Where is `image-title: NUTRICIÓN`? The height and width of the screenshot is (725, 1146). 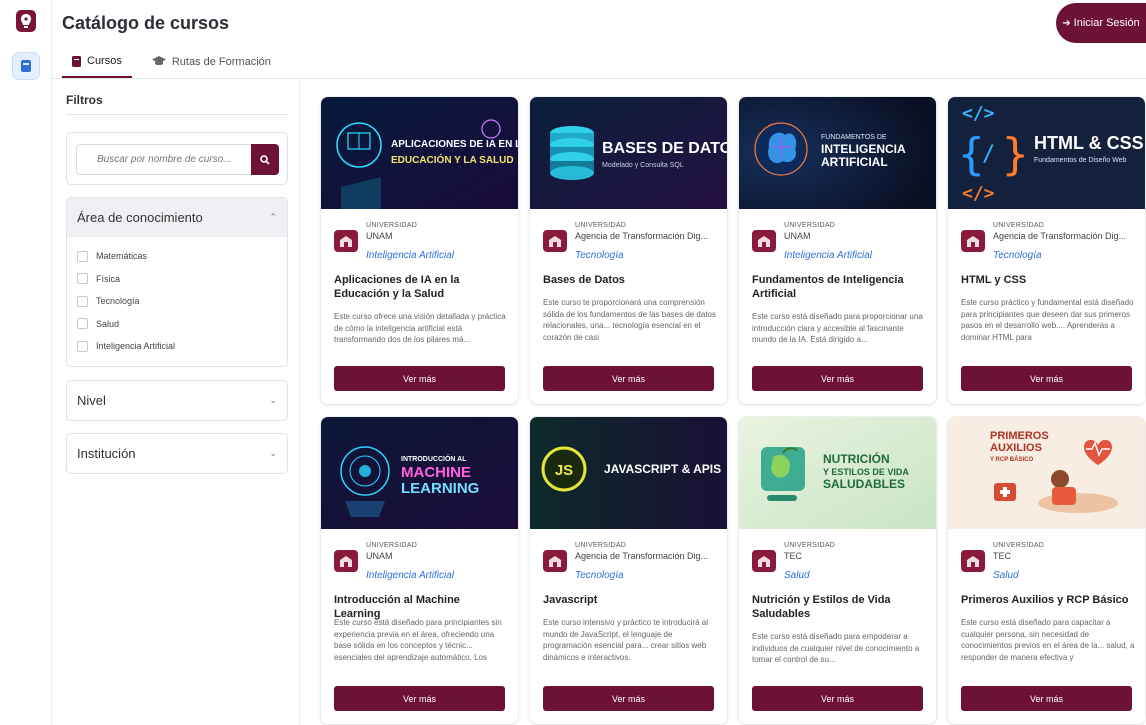
image-title: NUTRICIÓN is located at coordinates (856, 458).